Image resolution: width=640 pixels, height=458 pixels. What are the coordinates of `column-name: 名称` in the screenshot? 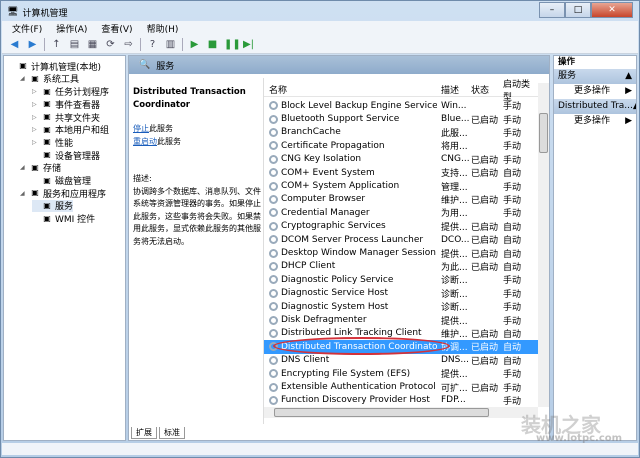 It's located at (278, 89).